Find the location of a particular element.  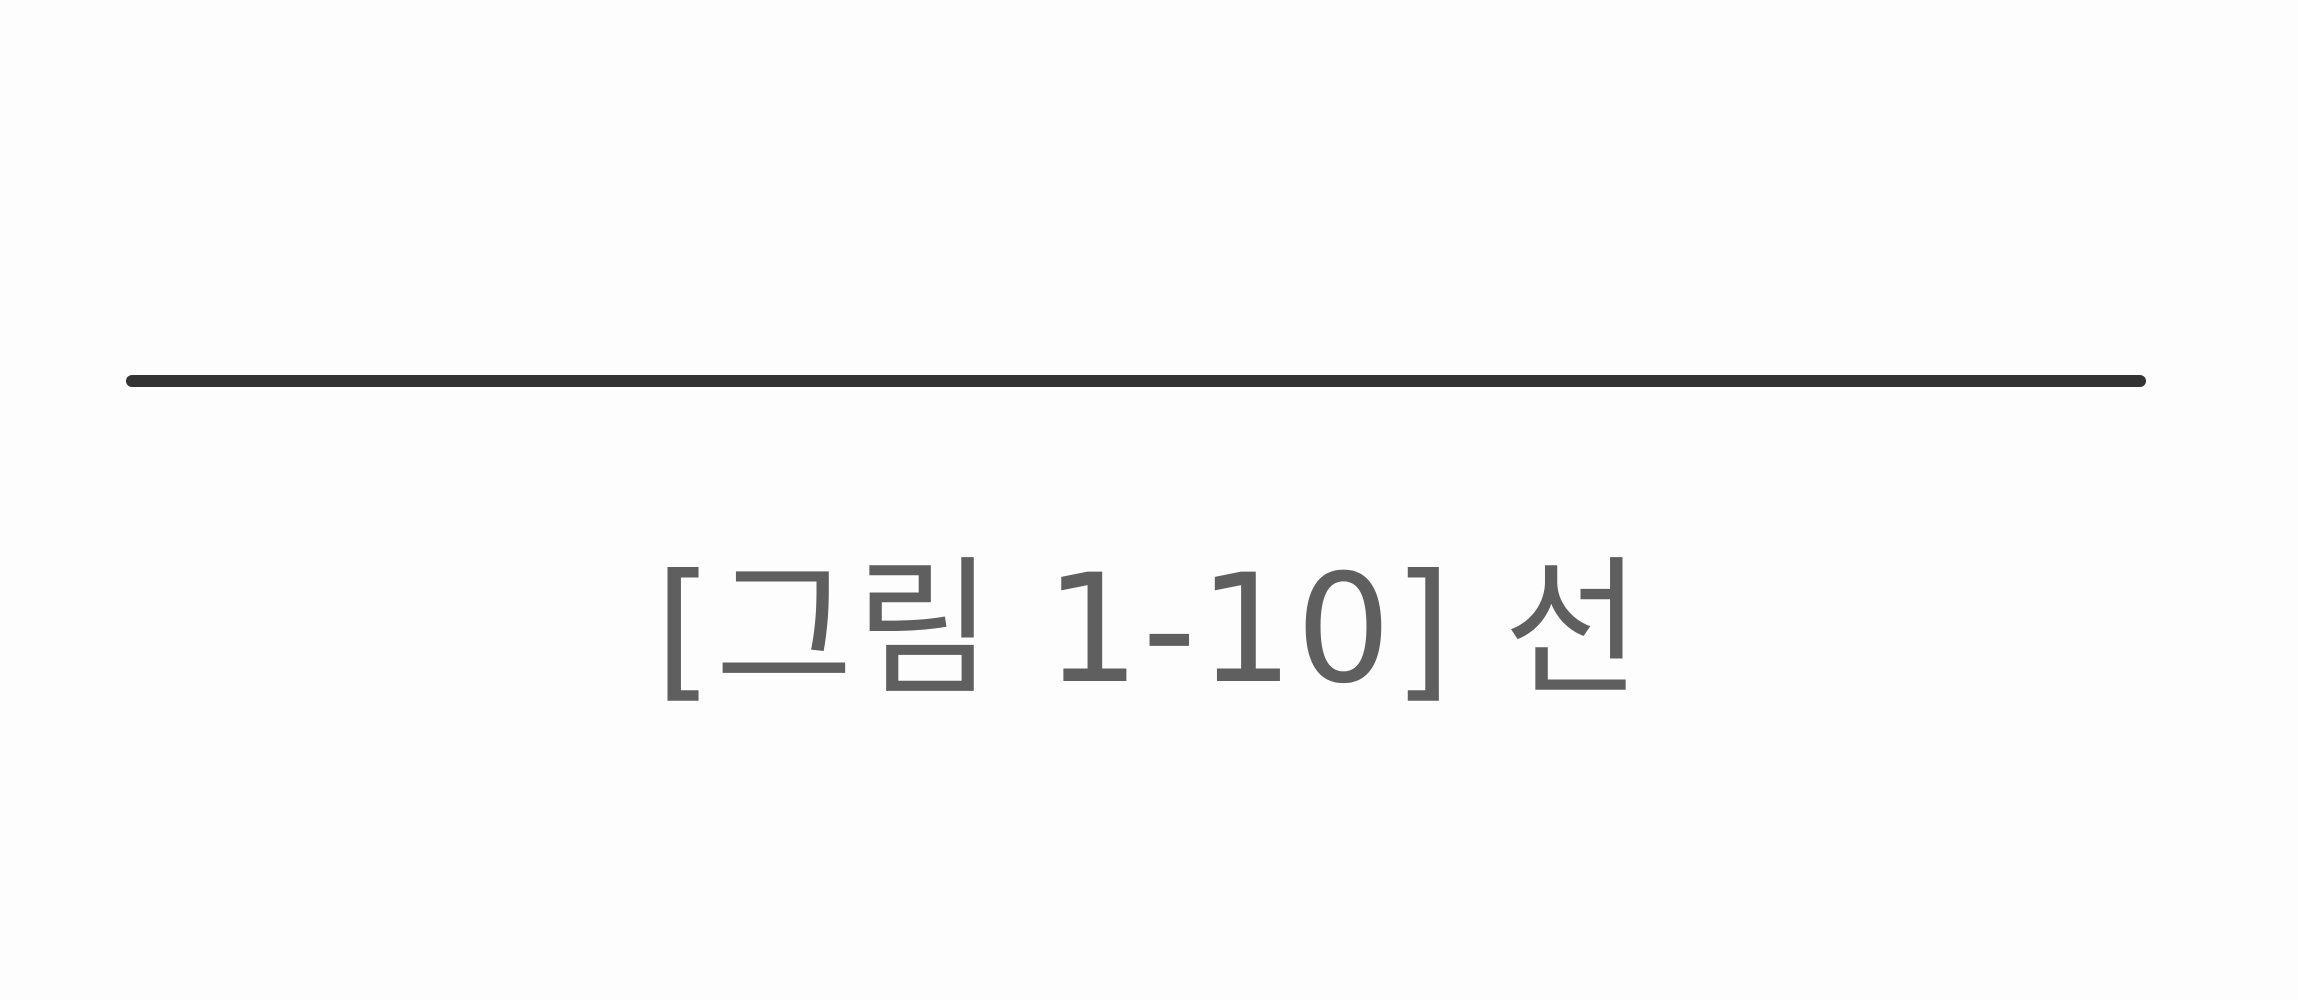

figure-canvas is located at coordinates (1136, 381).